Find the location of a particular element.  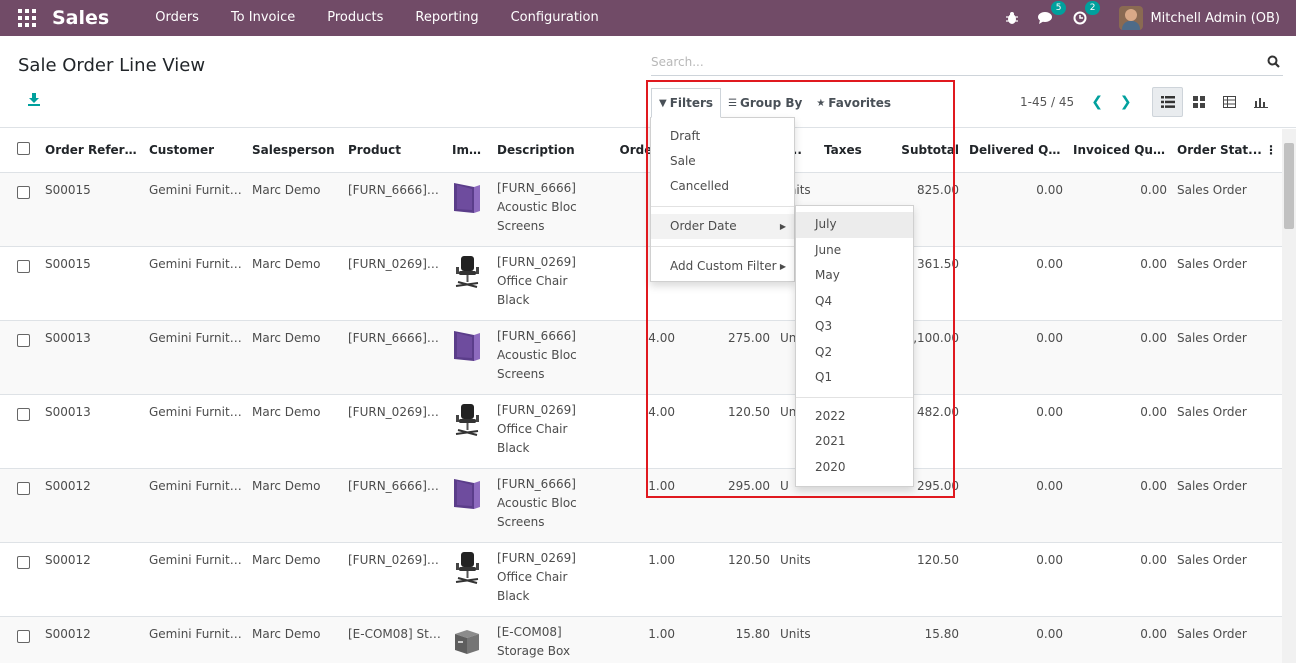

menu-reporting: Reporting is located at coordinates (446, 18).